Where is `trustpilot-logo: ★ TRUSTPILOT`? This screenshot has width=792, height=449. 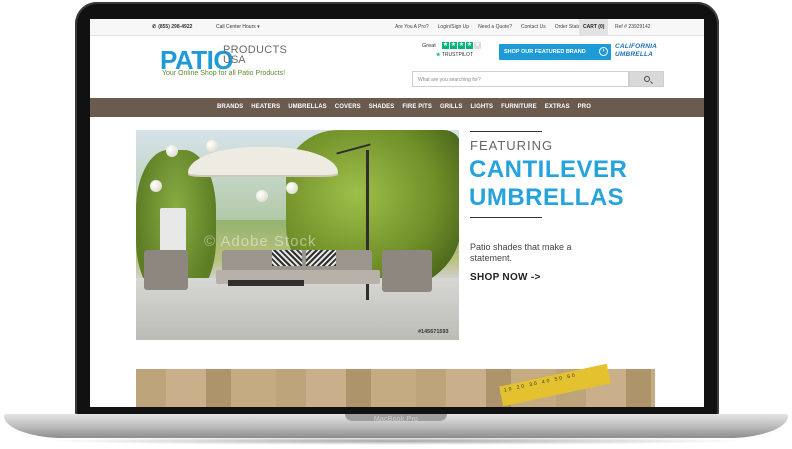
trustpilot-logo: ★ TRUSTPILOT is located at coordinates (454, 55).